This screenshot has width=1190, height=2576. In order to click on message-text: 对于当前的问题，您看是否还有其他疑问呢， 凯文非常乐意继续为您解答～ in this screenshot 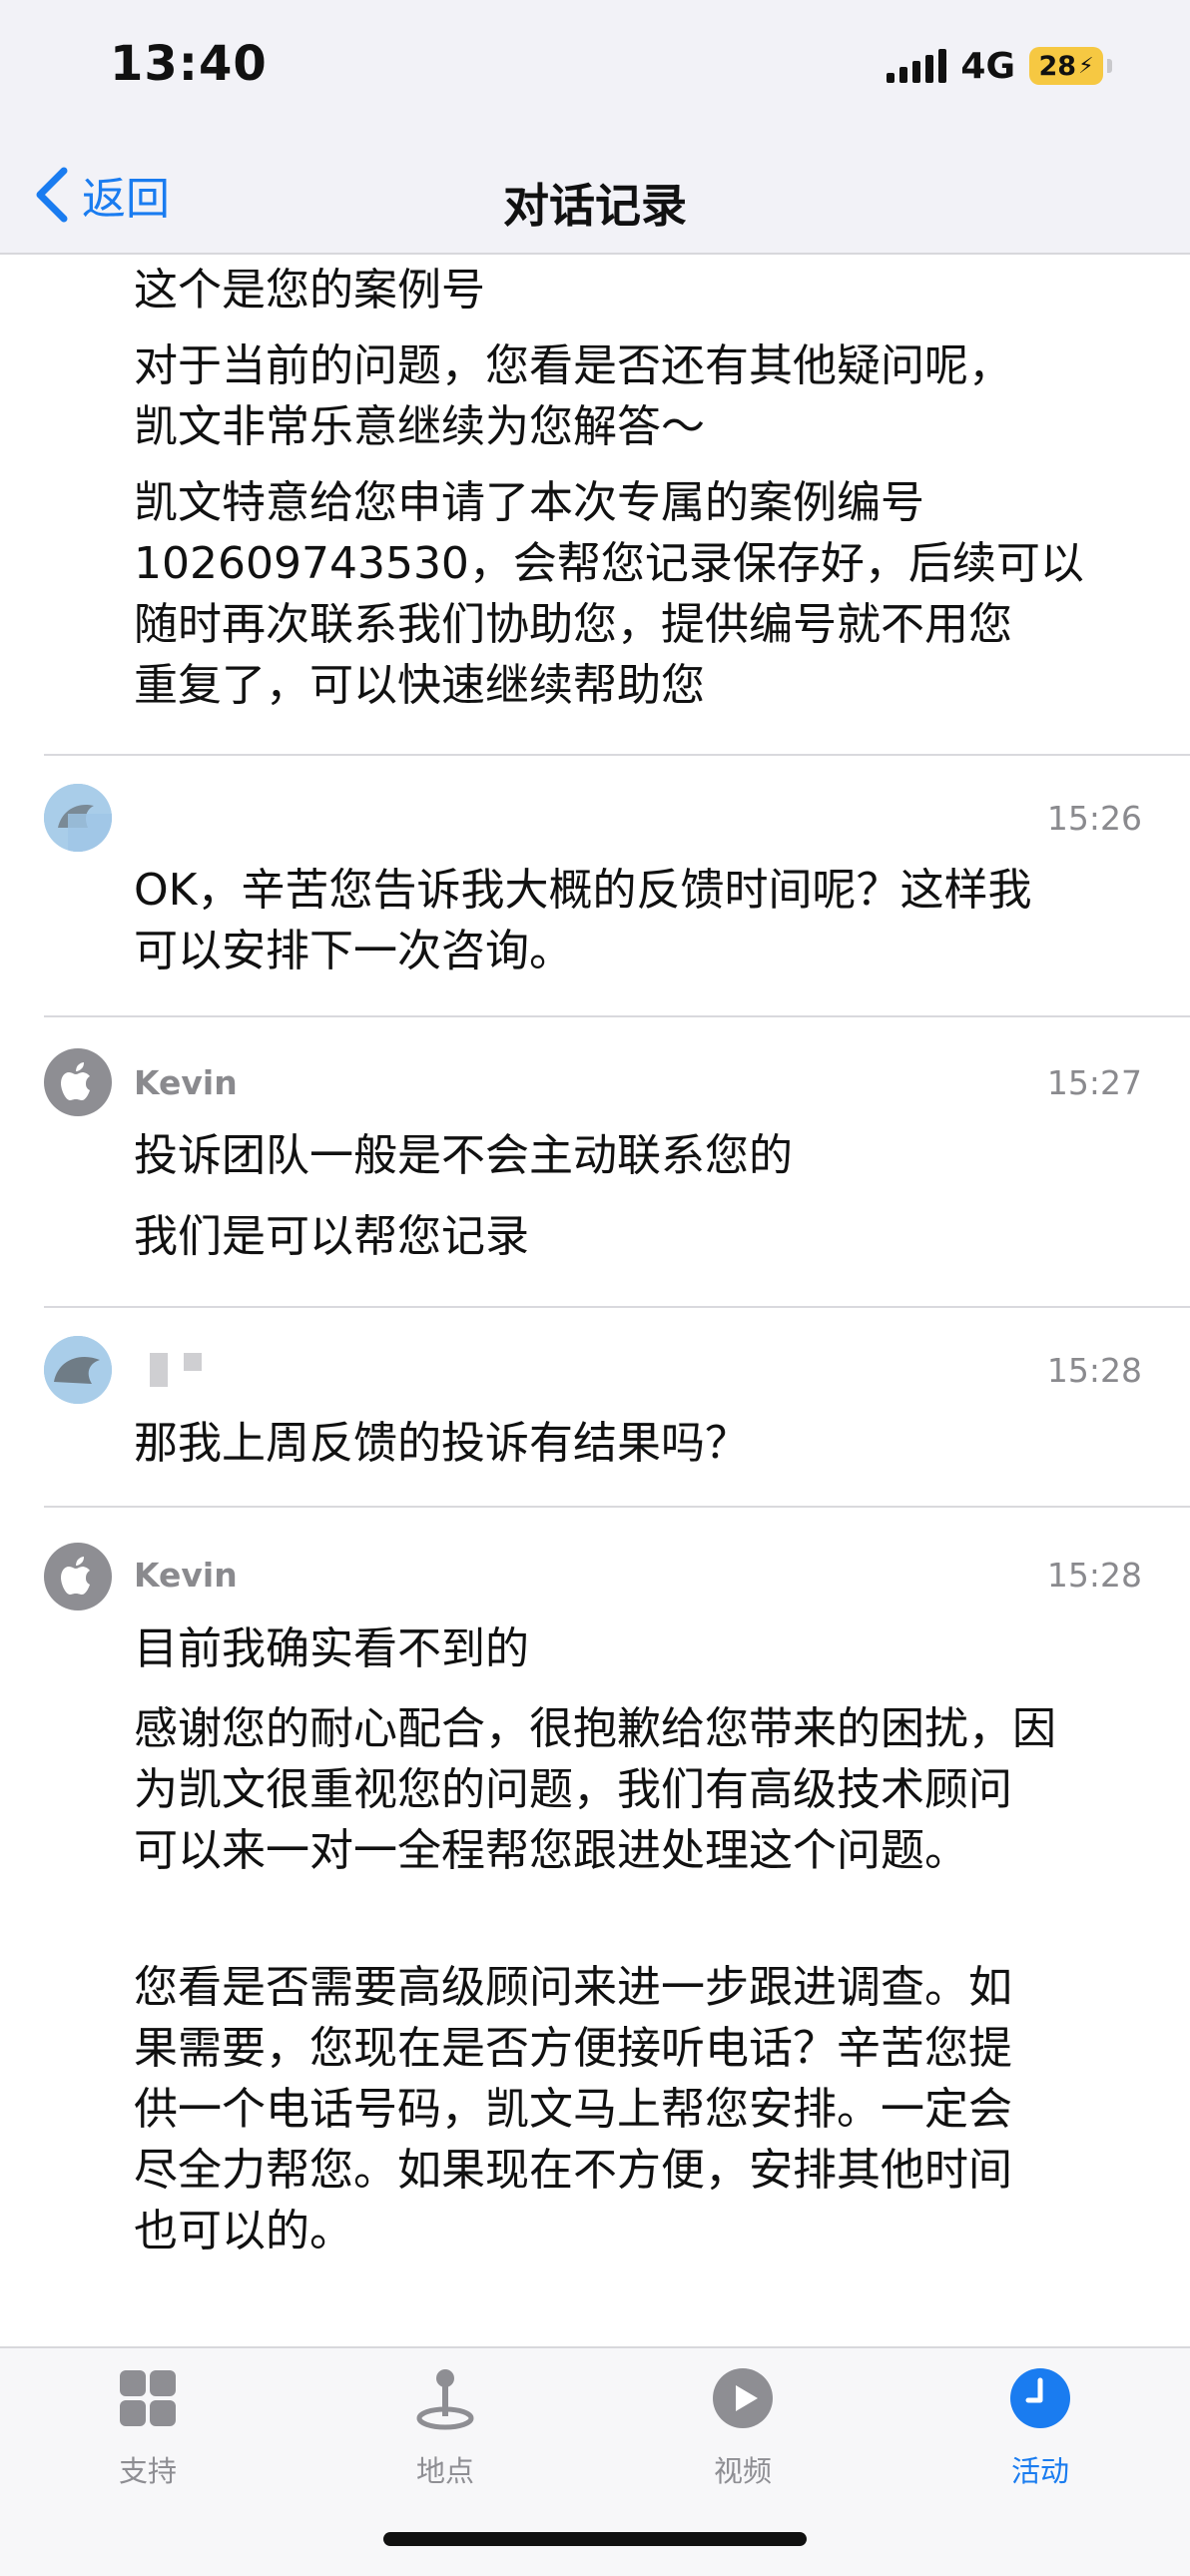, I will do `click(573, 396)`.